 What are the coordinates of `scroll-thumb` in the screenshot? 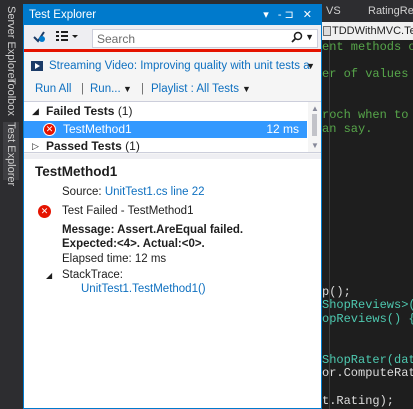 It's located at (314, 125).